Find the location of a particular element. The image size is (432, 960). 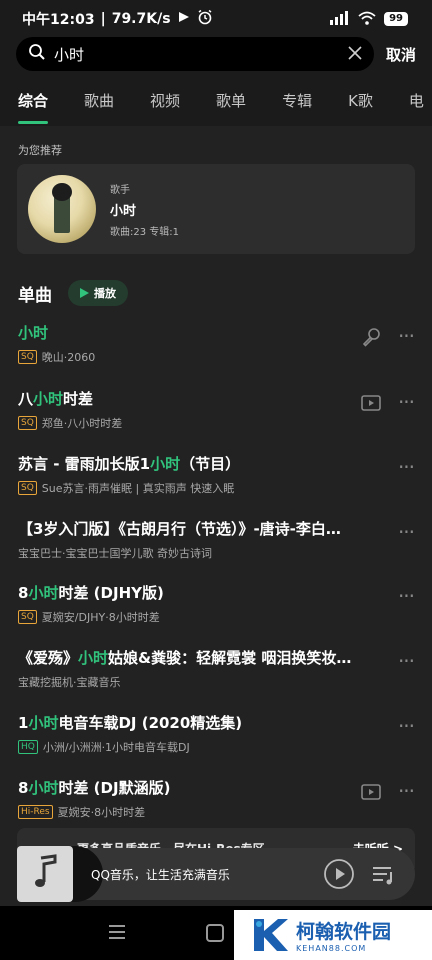

mini-player: QQ音乐，让生活充满音乐 is located at coordinates (216, 874).